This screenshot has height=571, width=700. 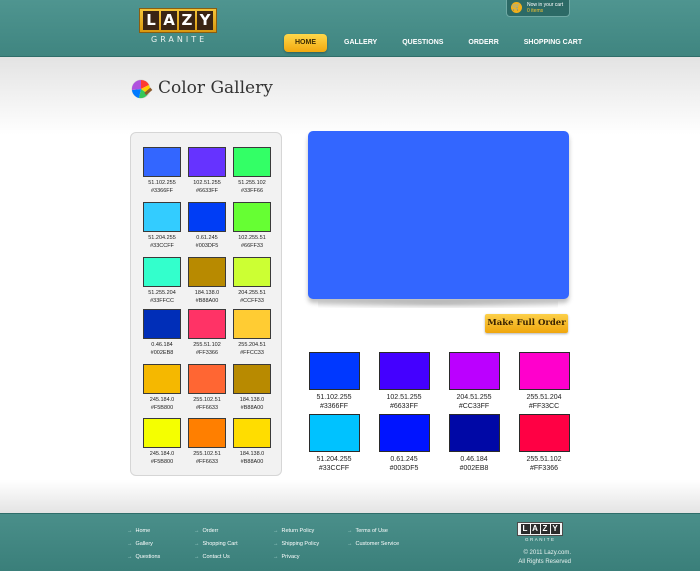 I want to click on selected-color: 51.102.255 #3366FF, so click(x=334, y=381).